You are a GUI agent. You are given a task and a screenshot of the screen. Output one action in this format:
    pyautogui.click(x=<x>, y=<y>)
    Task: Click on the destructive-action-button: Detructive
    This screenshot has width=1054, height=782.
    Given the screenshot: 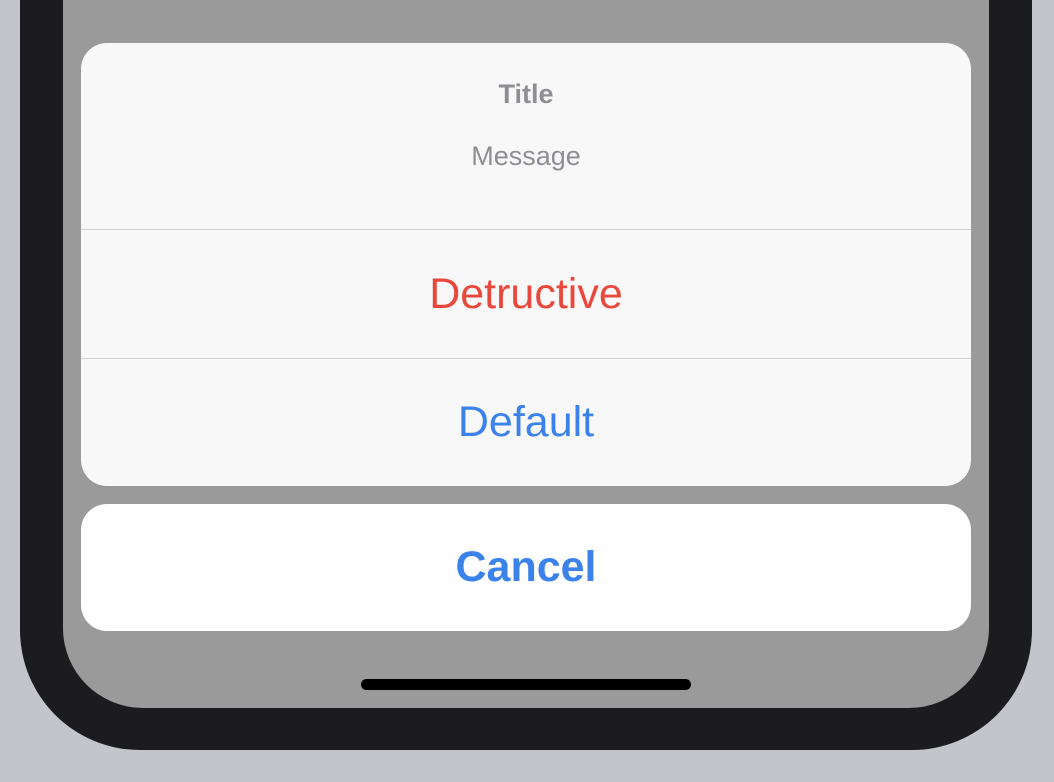 What is the action you would take?
    pyautogui.click(x=526, y=294)
    